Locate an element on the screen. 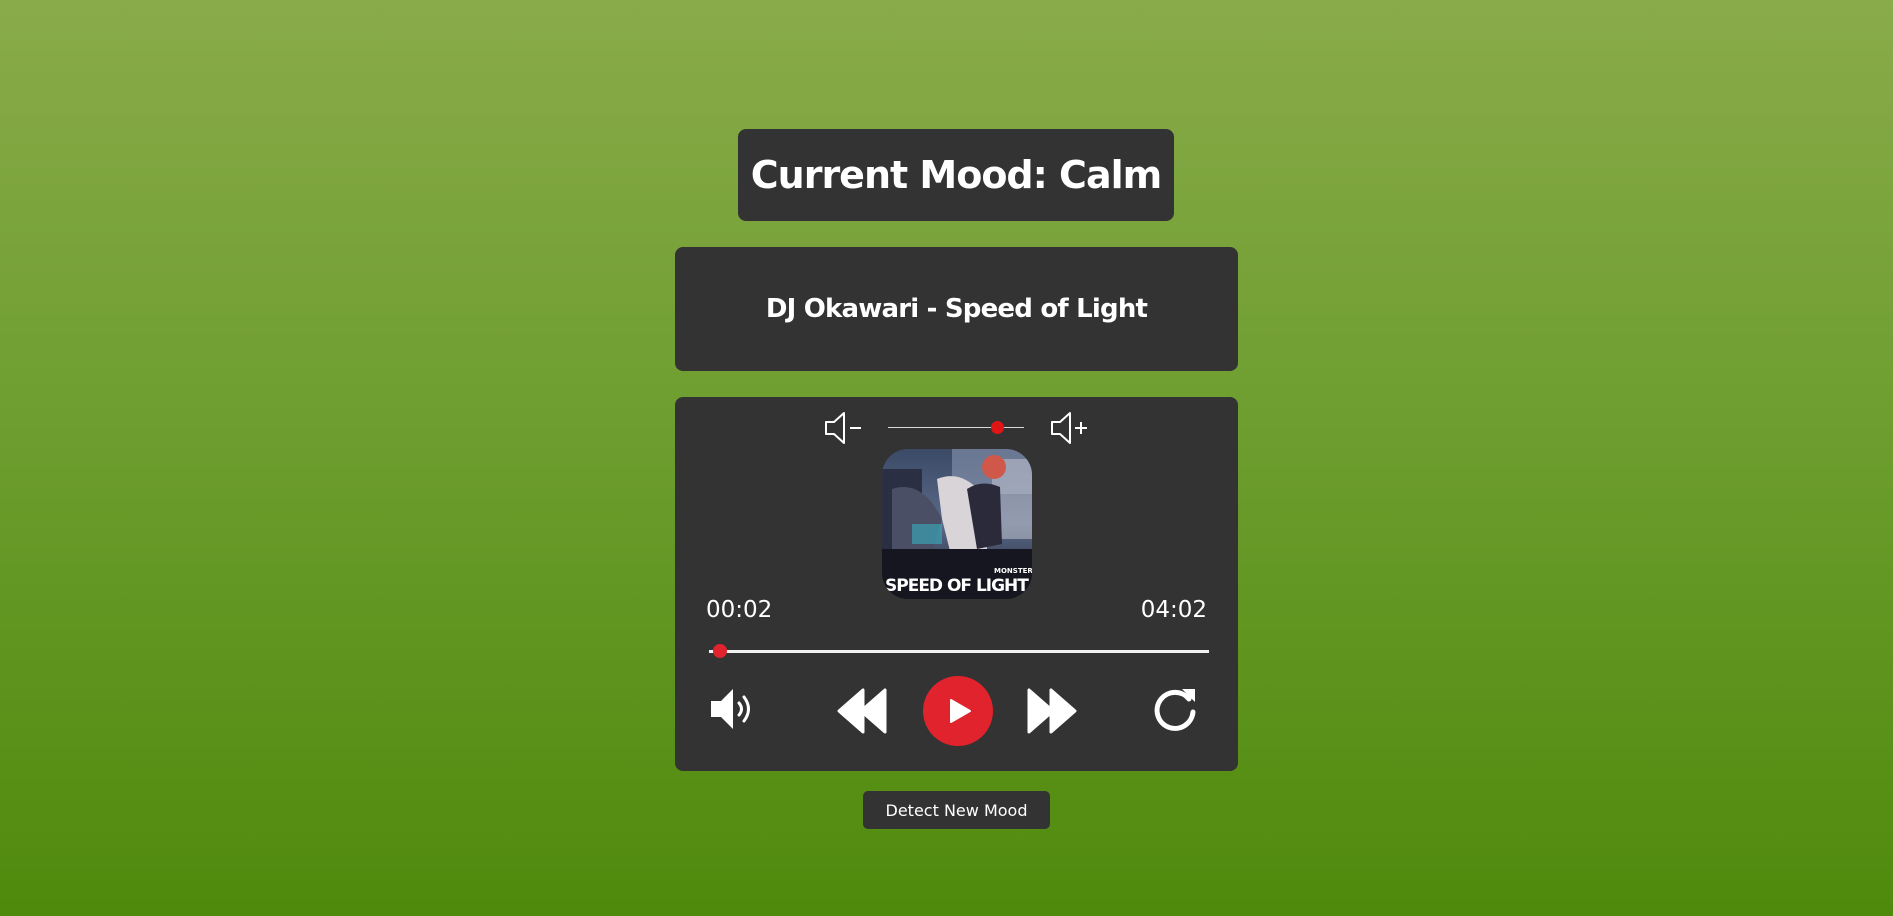 The height and width of the screenshot is (916, 1893). progress-bar is located at coordinates (959, 651).